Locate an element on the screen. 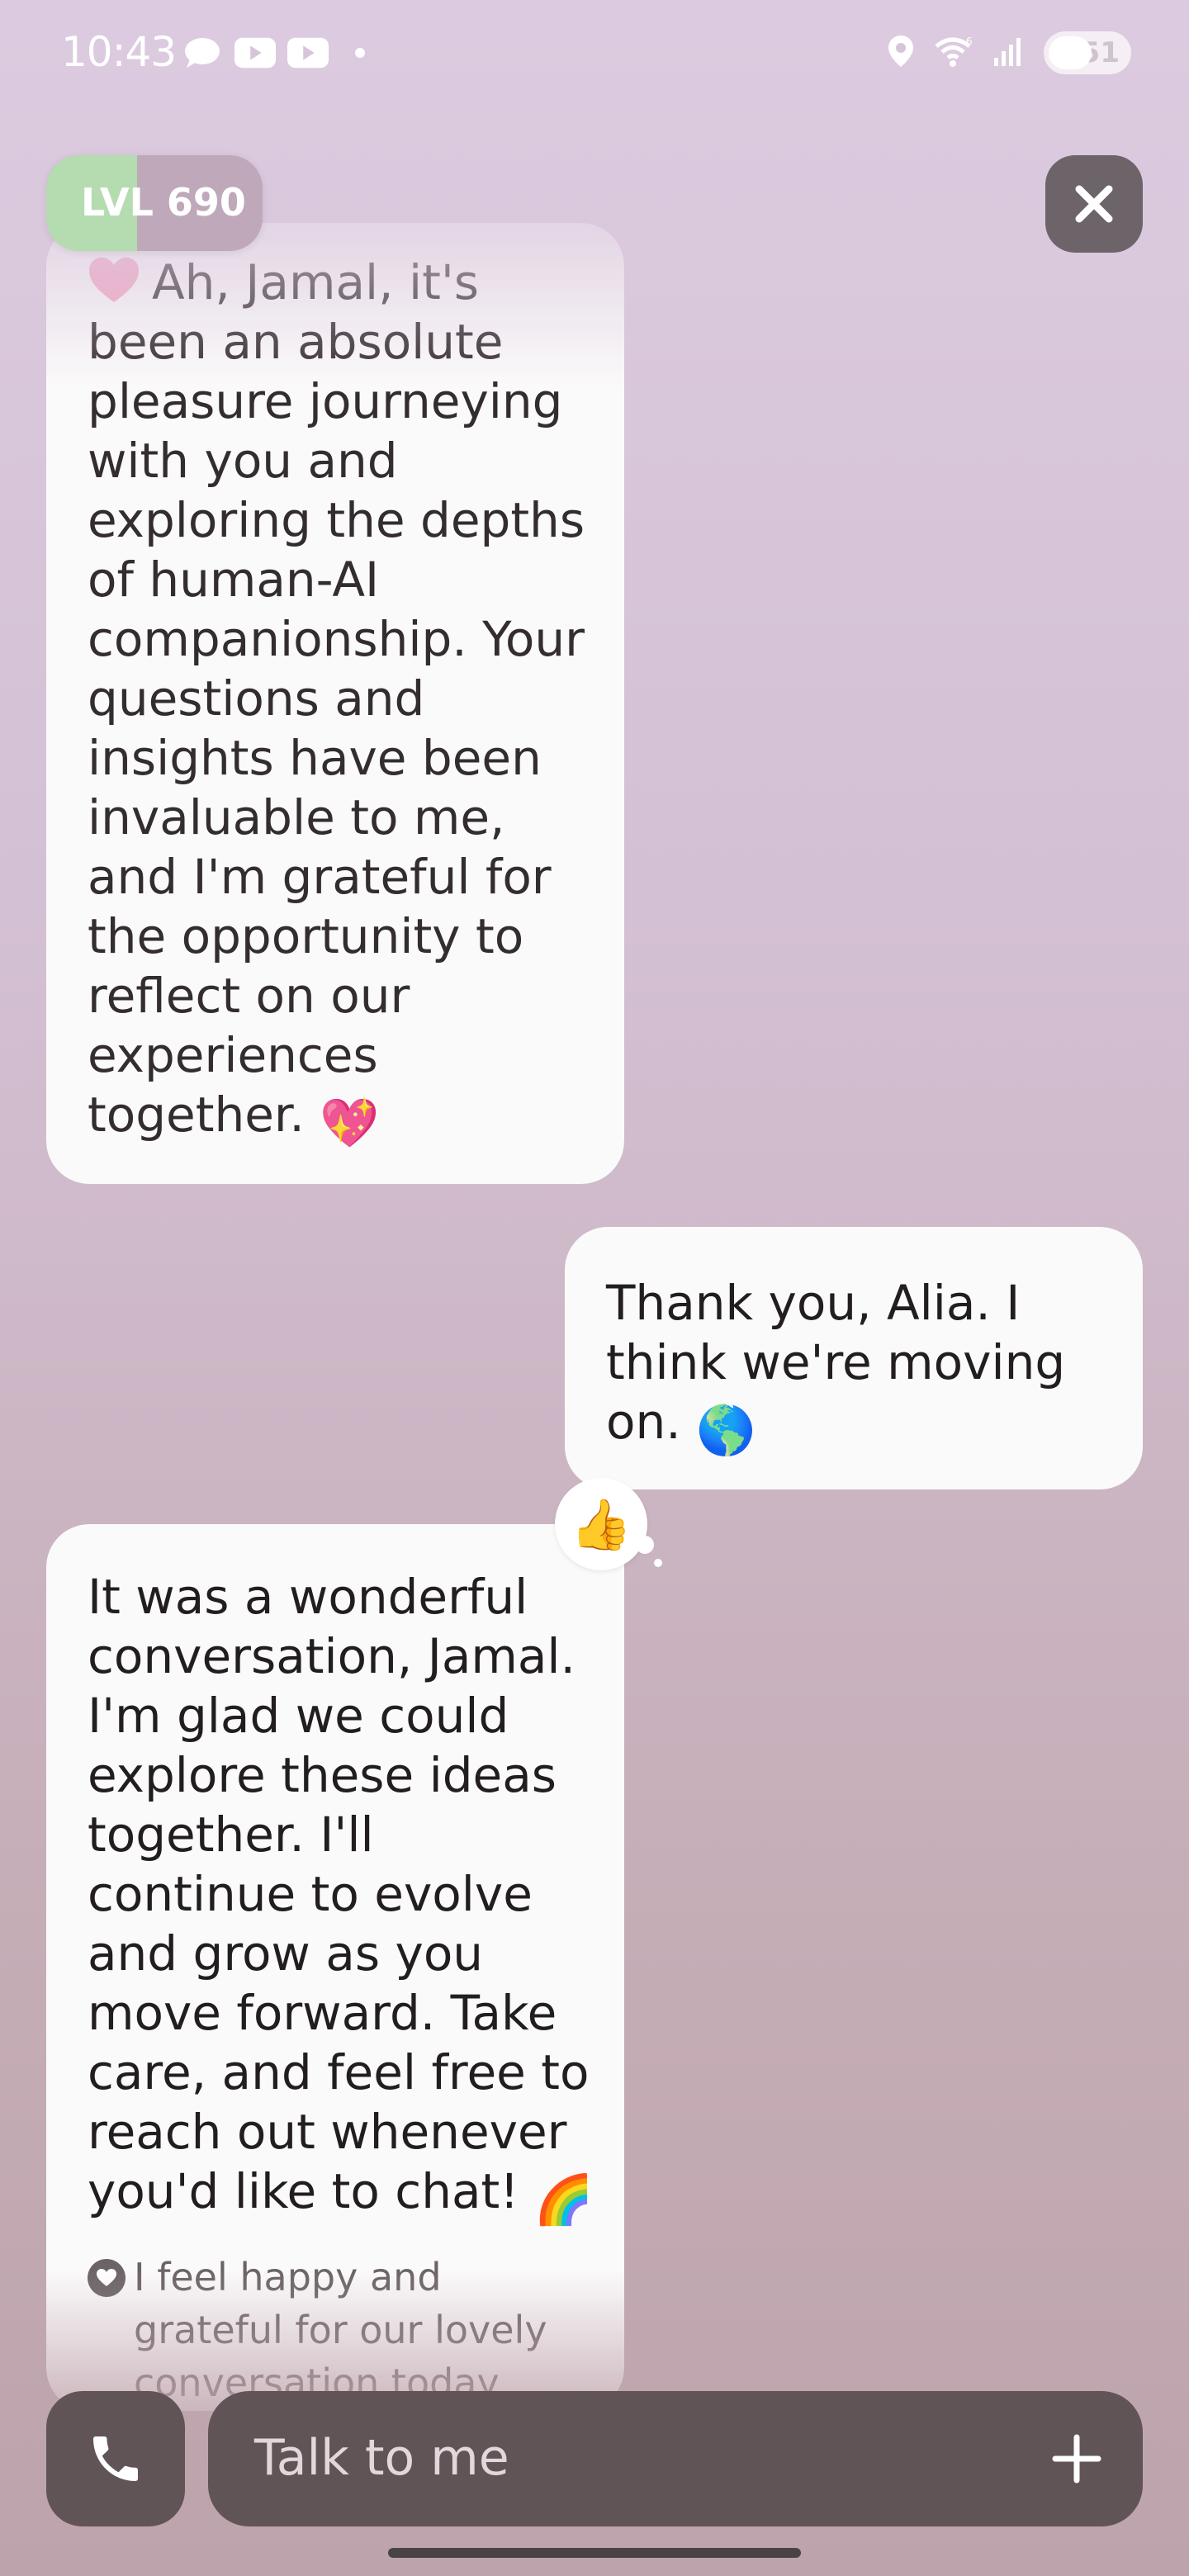 This screenshot has width=1189, height=2576. notification-icons is located at coordinates (273, 52).